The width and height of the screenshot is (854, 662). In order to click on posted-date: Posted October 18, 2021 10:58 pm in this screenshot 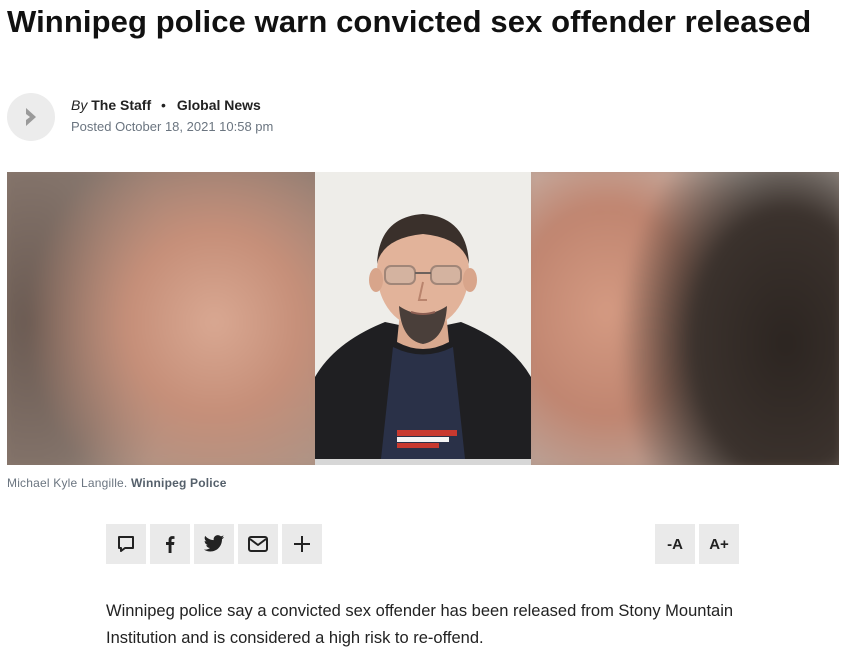, I will do `click(172, 126)`.